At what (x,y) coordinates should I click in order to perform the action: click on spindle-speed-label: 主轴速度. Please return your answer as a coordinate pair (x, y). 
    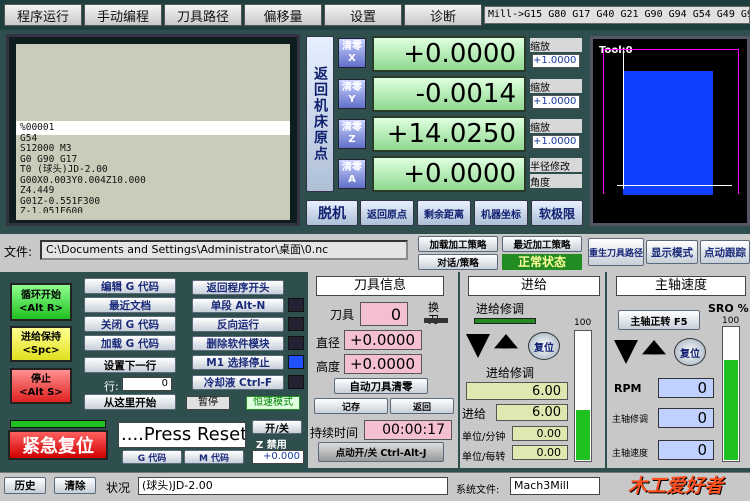
    Looking at the image, I should click on (630, 454).